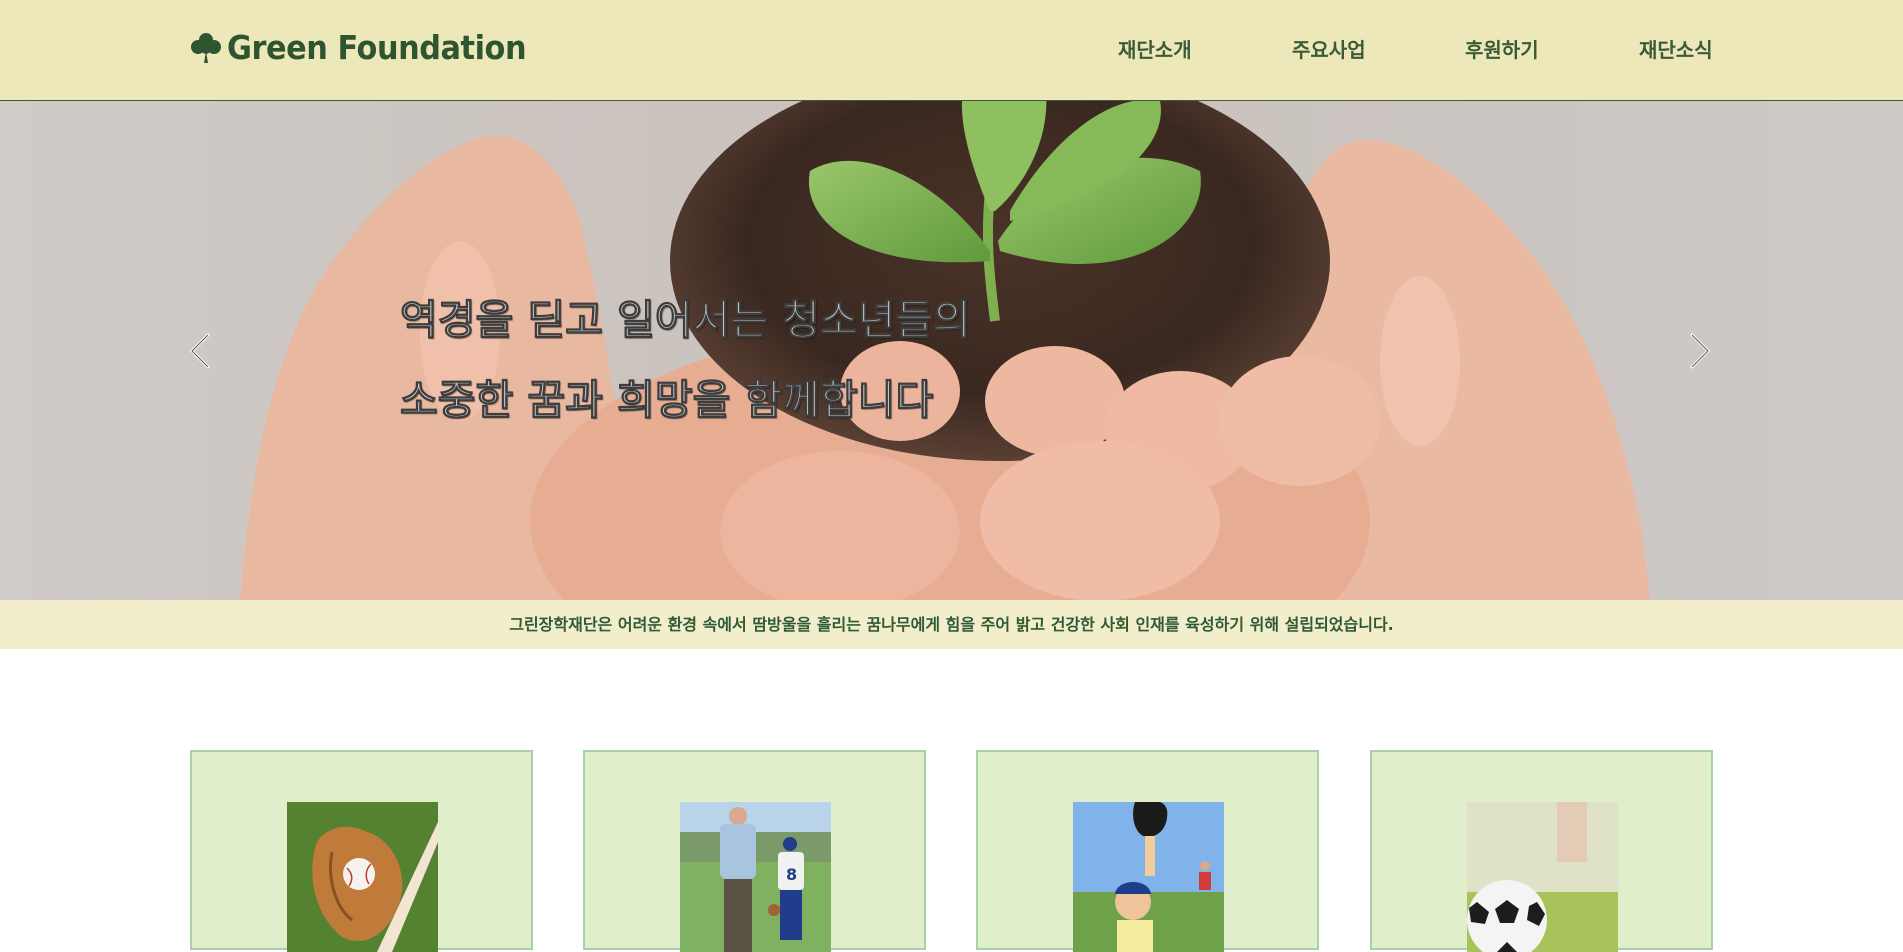 Image resolution: width=1903 pixels, height=952 pixels. Describe the element at coordinates (1205, 50) in the screenshot. I see `nav-item-about: 재단소개` at that location.